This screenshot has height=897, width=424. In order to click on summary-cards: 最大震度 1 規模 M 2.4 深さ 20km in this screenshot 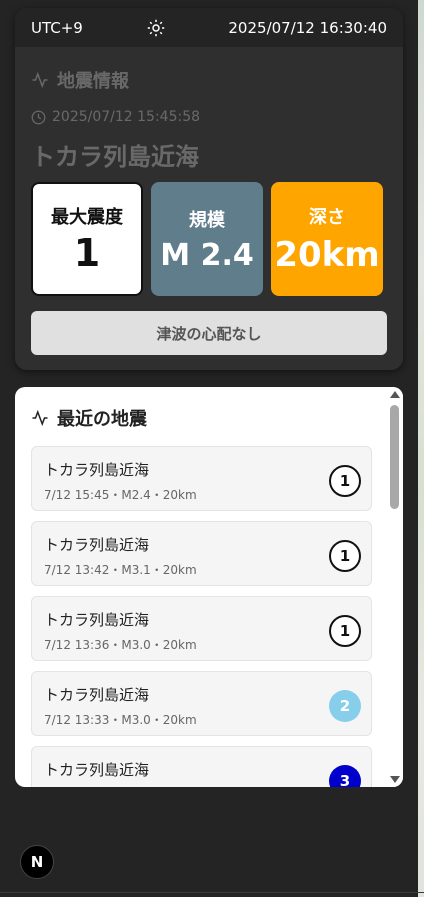, I will do `click(207, 239)`.